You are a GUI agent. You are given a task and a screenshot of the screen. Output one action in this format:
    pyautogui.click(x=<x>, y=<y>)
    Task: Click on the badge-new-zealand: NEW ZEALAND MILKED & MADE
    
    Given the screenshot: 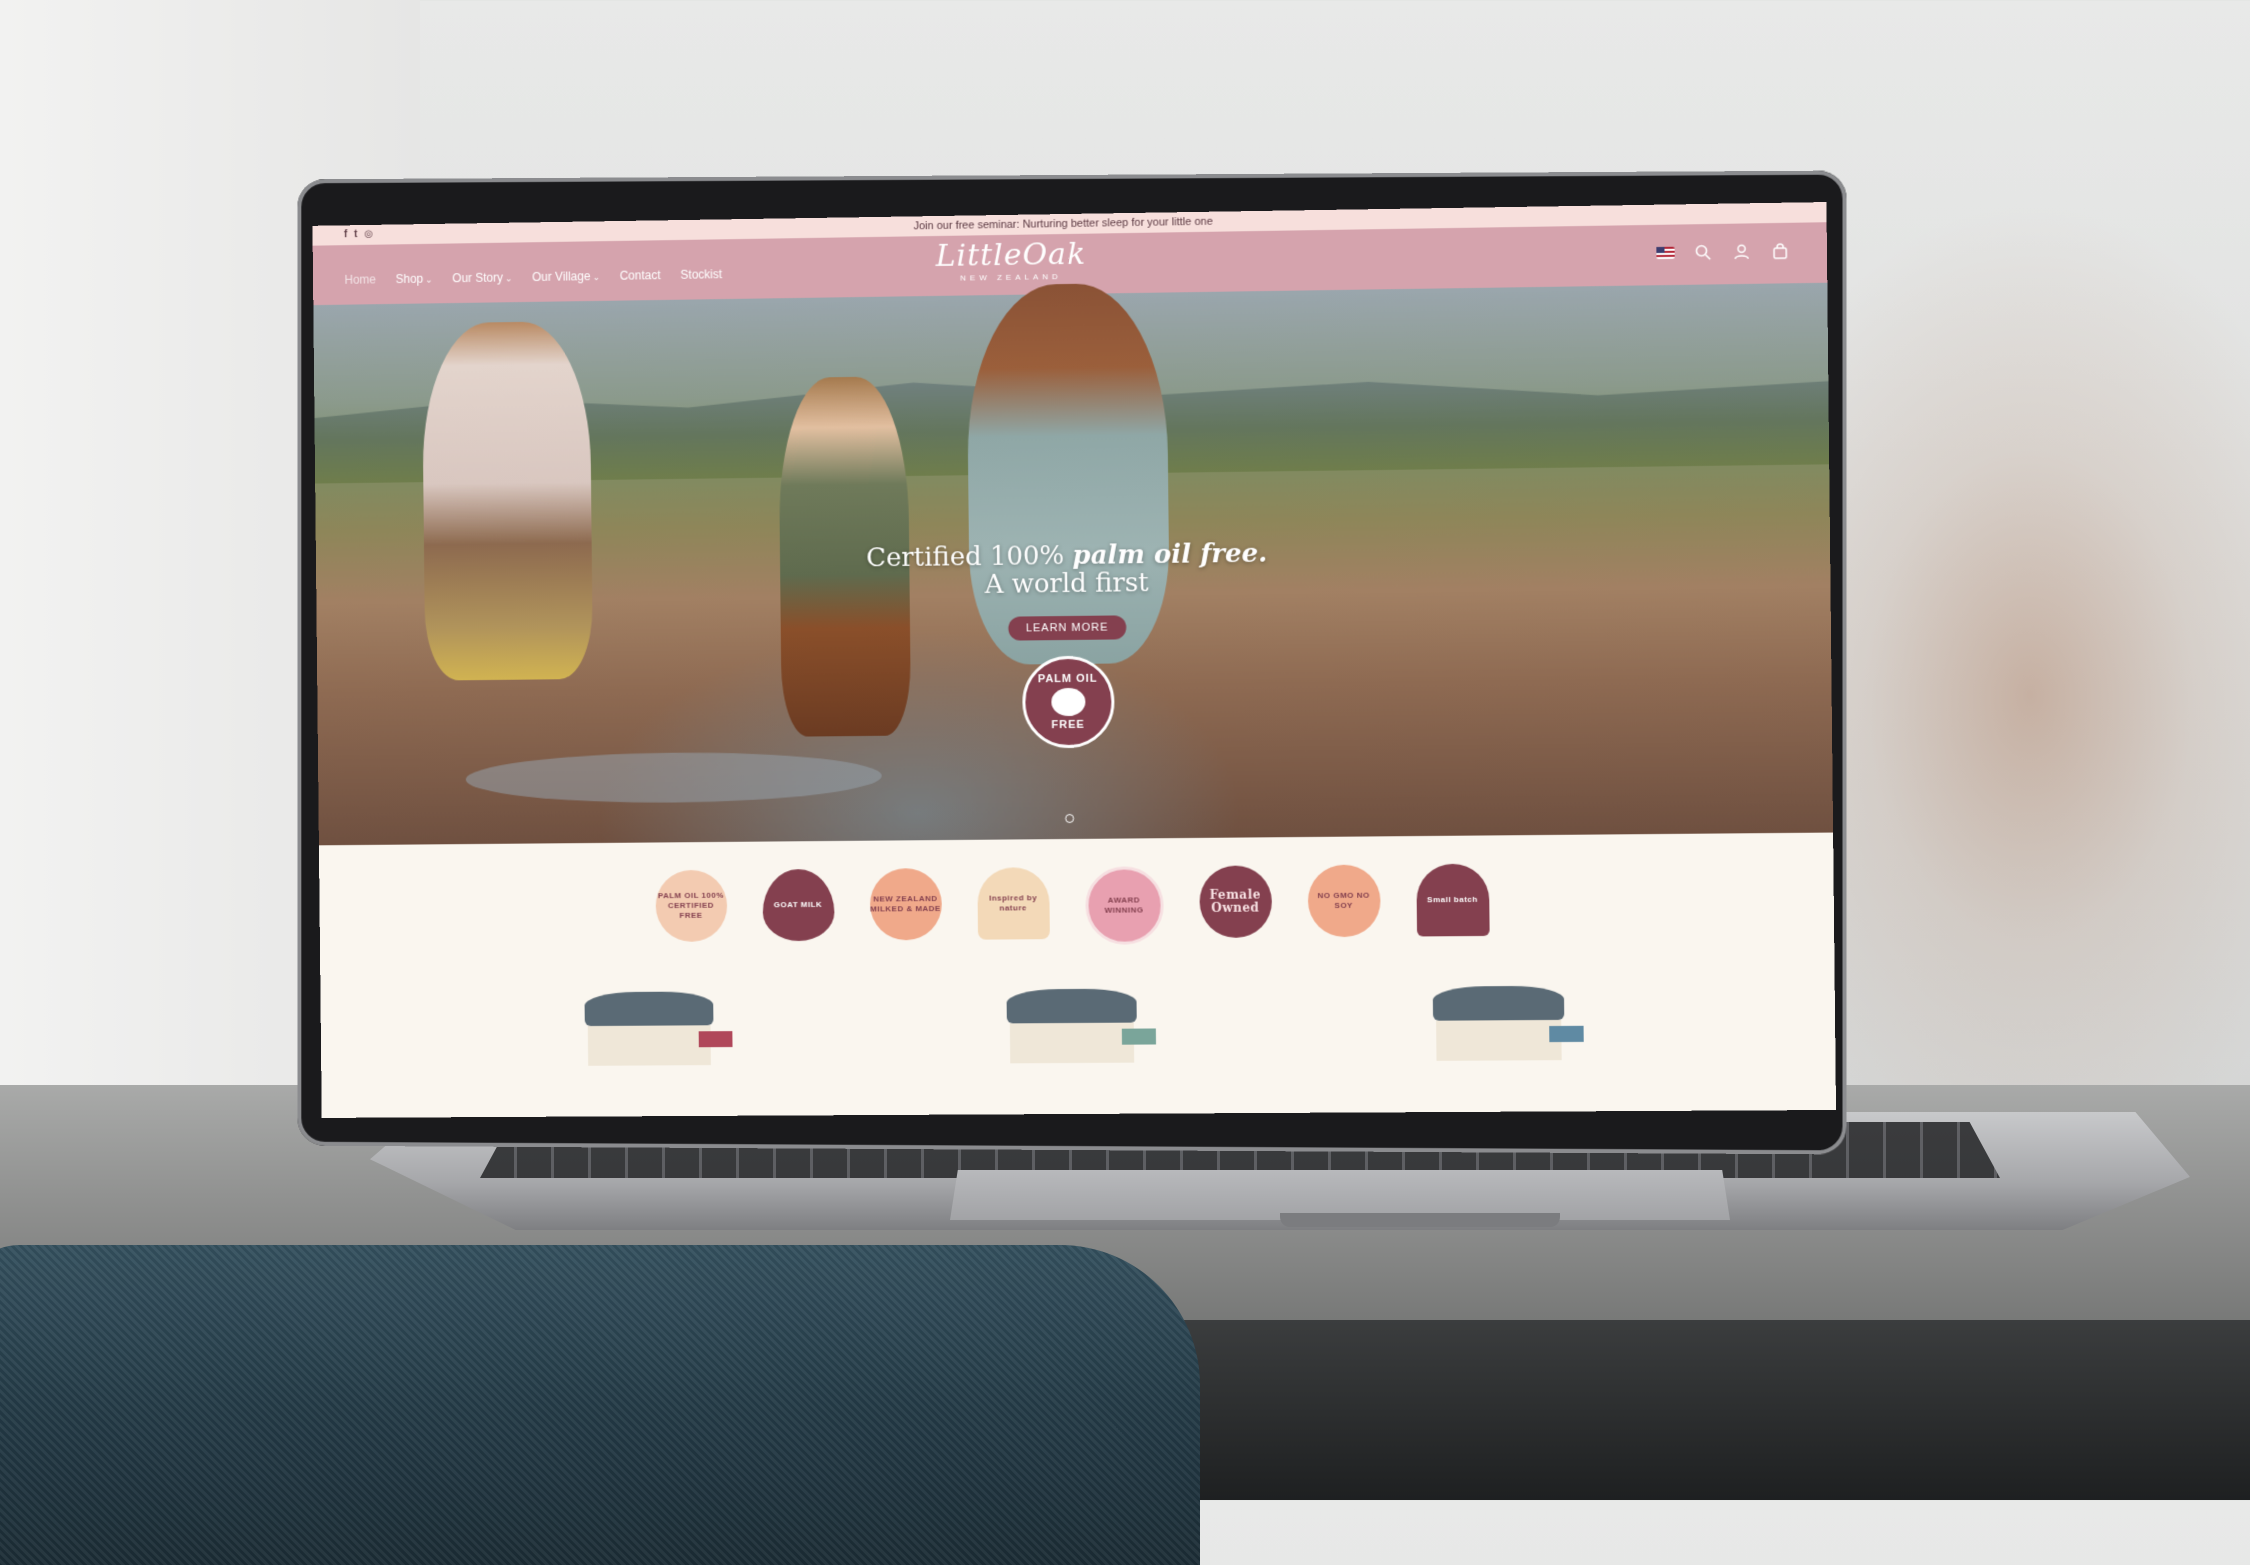 What is the action you would take?
    pyautogui.click(x=905, y=904)
    